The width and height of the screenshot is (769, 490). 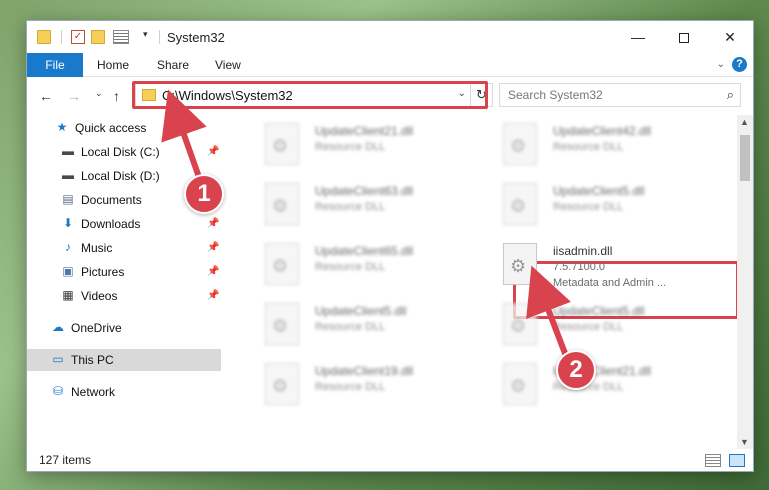 What do you see at coordinates (598, 145) in the screenshot?
I see `file-item: UpdateClient42.dll Resource DLL` at bounding box center [598, 145].